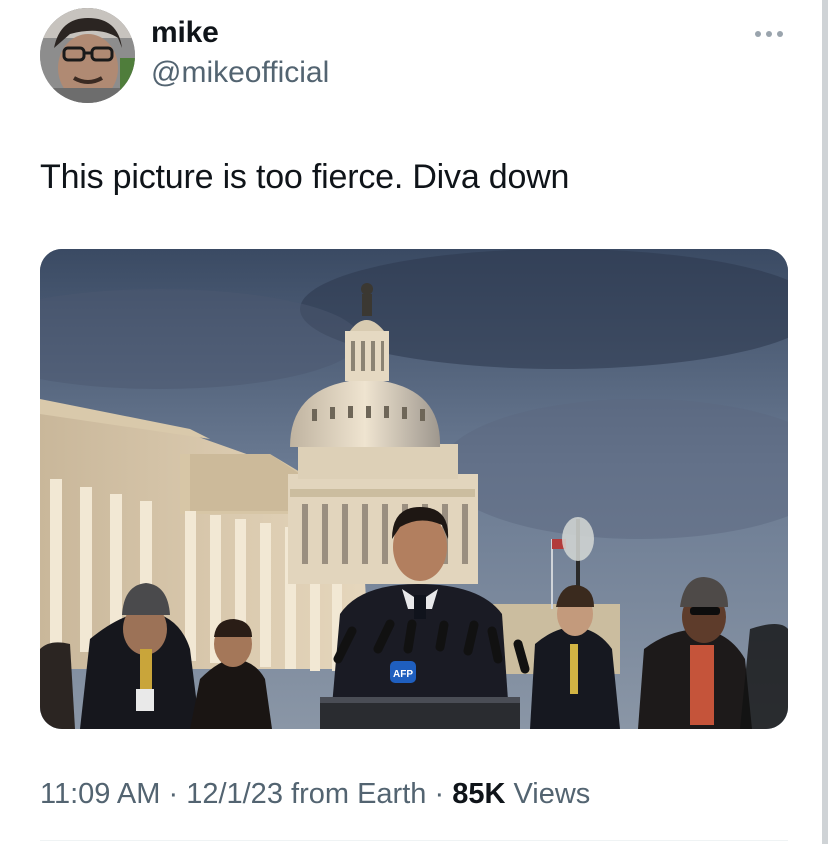 The width and height of the screenshot is (828, 844). Describe the element at coordinates (414, 840) in the screenshot. I see `divider` at that location.